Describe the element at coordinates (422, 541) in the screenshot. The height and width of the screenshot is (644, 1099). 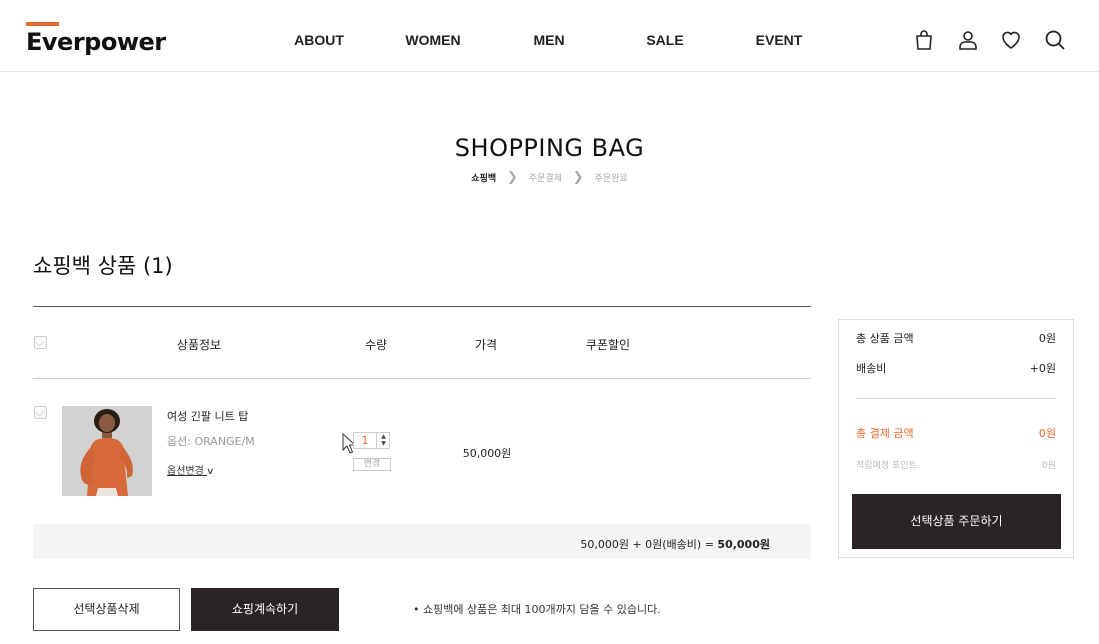
I see `cart-summary-bar: 50,000원 + 0원(배송비) = 50,000원` at that location.